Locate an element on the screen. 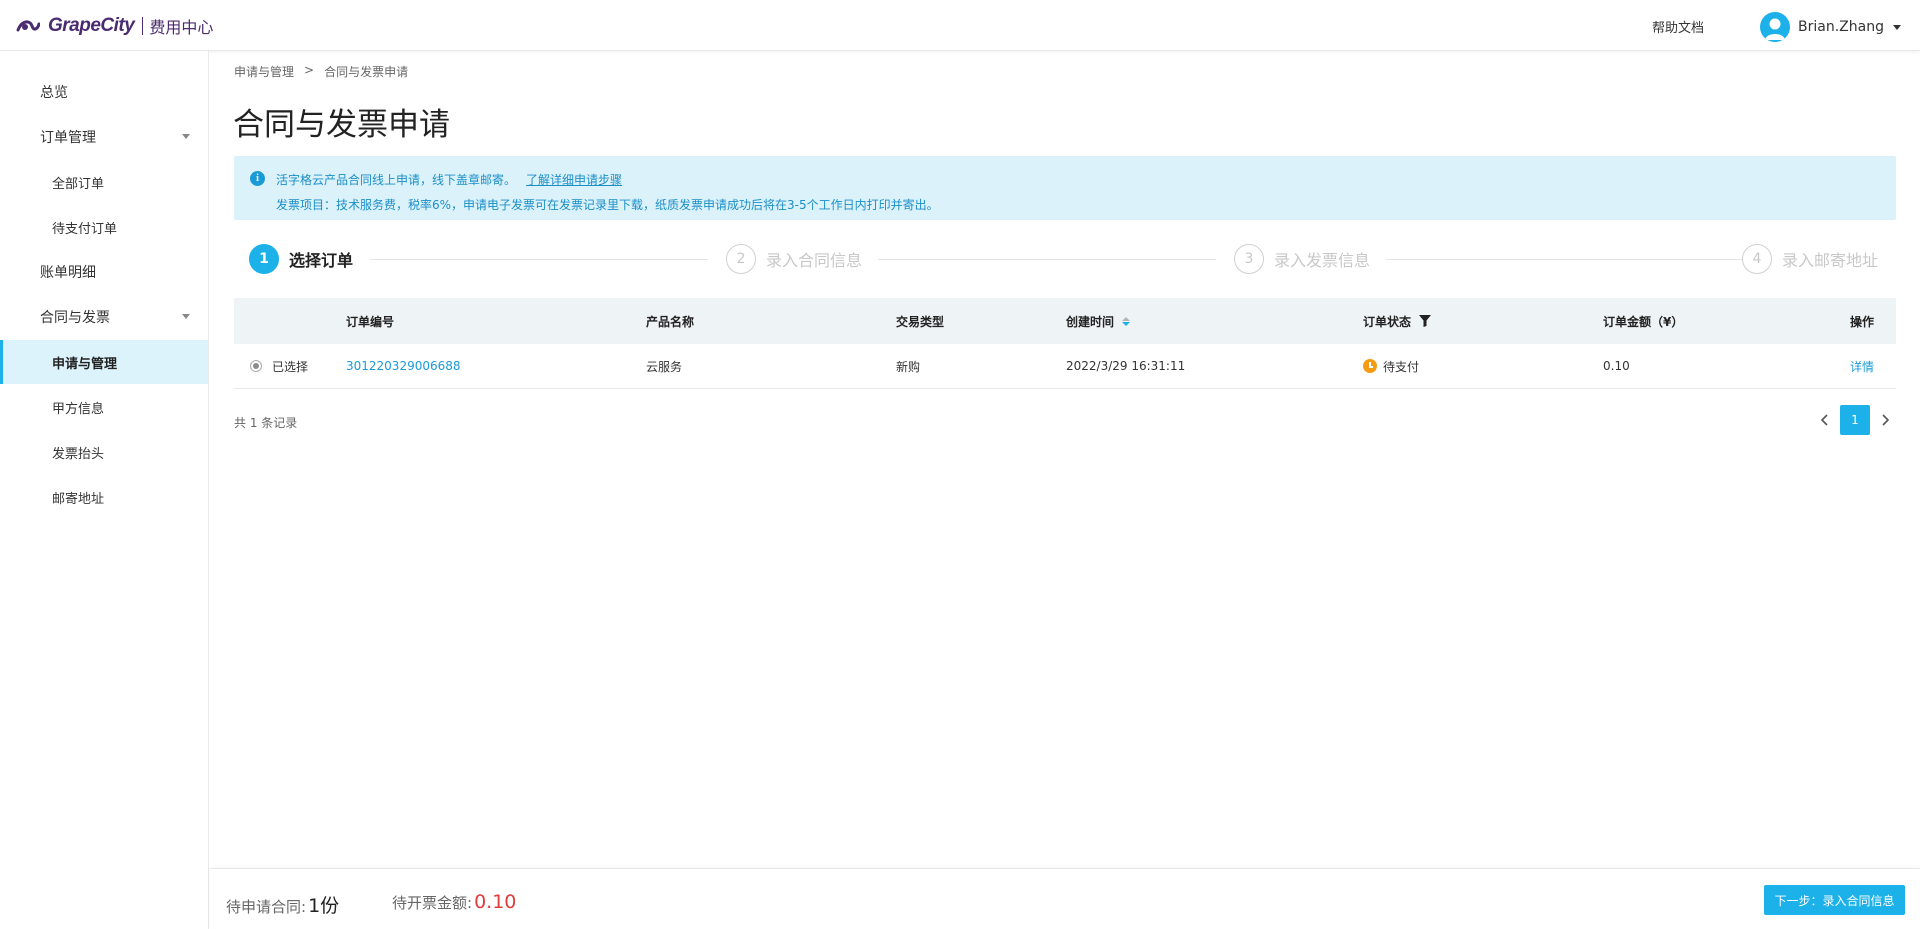  breadcrumb: 申请与管理 > 合同与发票申请 is located at coordinates (321, 71).